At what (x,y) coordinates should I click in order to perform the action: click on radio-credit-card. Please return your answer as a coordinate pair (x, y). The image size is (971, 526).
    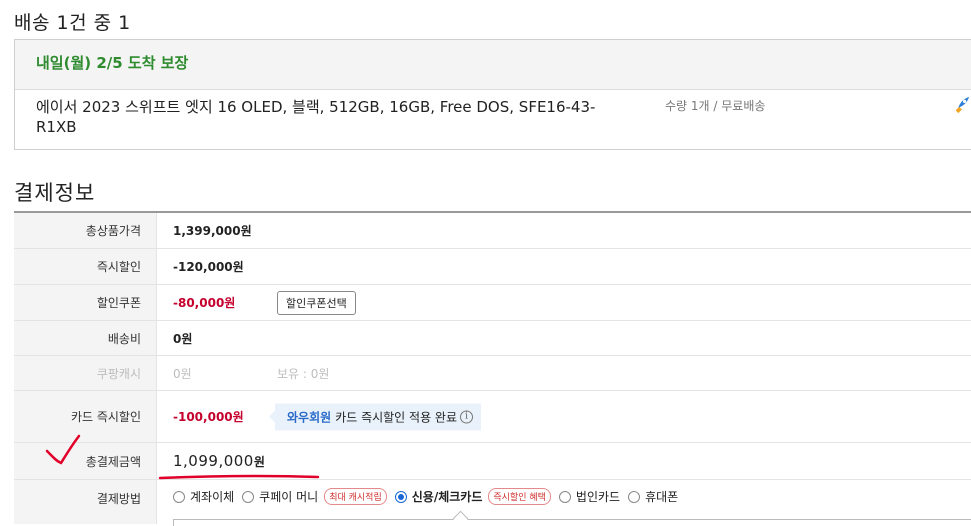
    Looking at the image, I should click on (400, 496).